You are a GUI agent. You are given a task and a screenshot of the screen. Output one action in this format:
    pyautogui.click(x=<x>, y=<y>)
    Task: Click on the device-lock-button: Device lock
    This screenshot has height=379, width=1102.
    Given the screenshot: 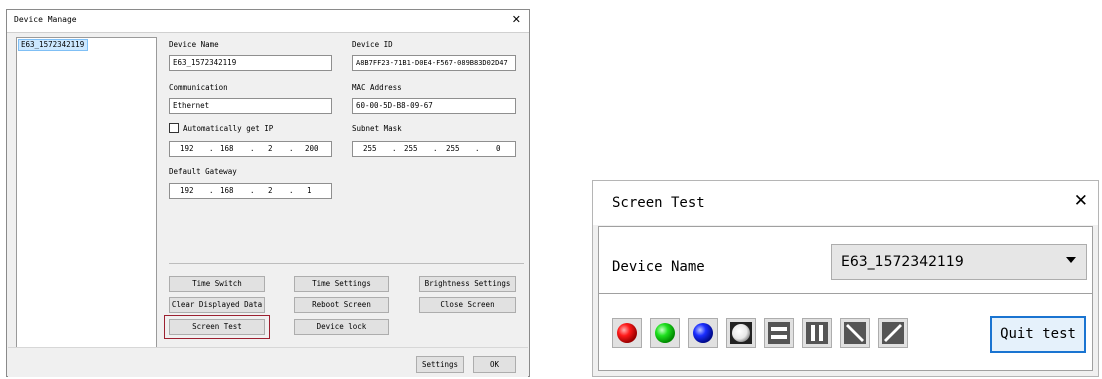 What is the action you would take?
    pyautogui.click(x=341, y=327)
    